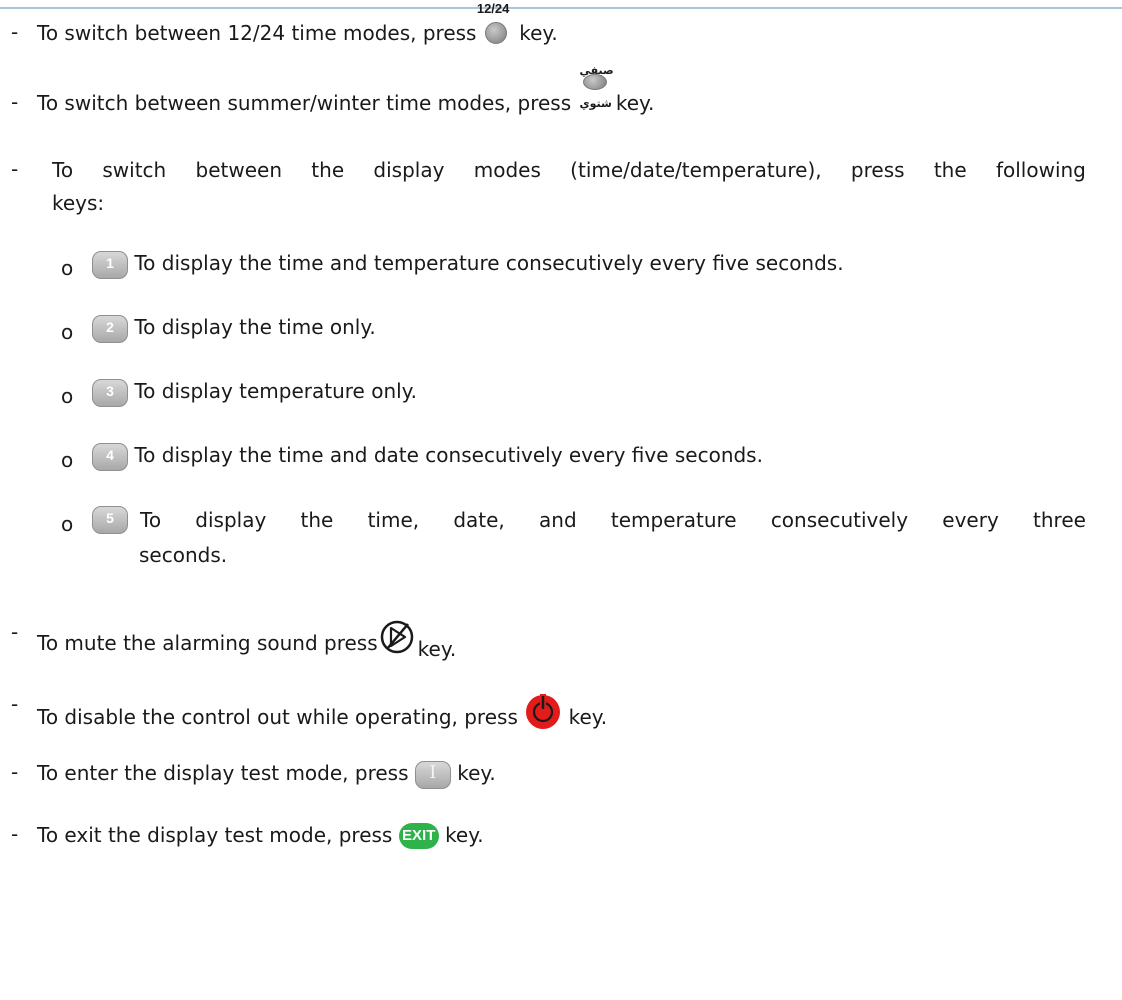  Describe the element at coordinates (254, 392) in the screenshot. I see `sub-item-3: 3 To display temperature only.` at that location.